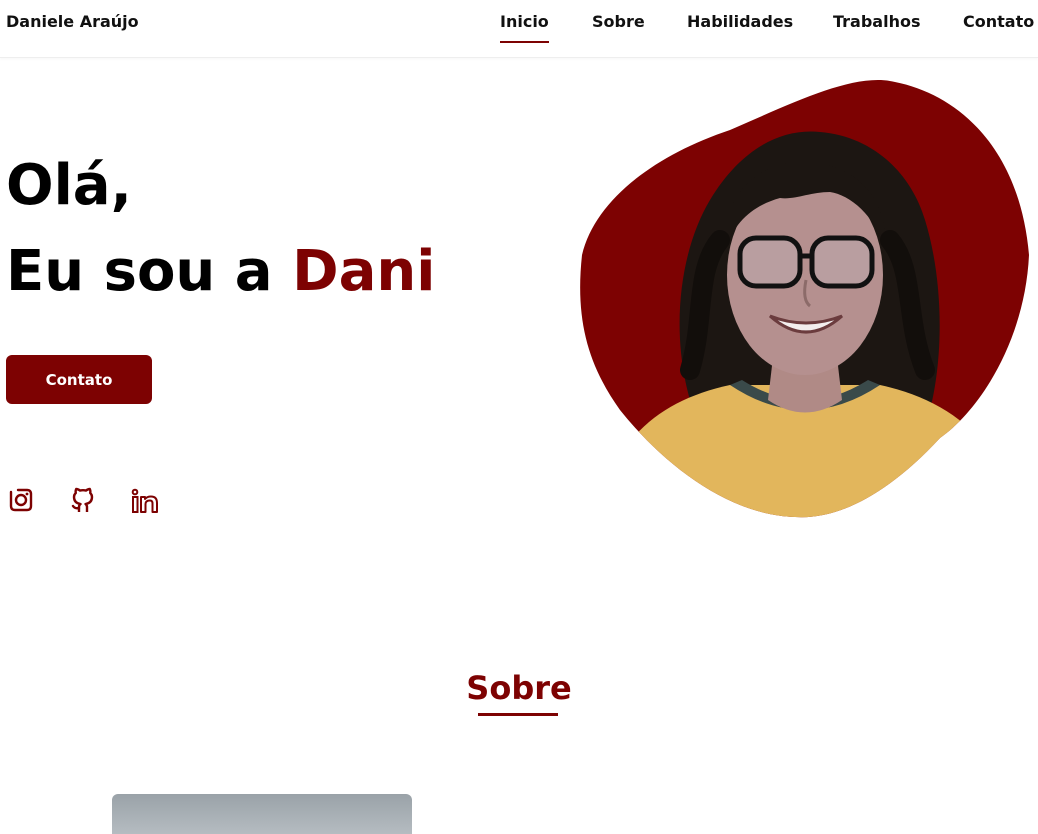 This screenshot has width=1038, height=834. Describe the element at coordinates (740, 21) in the screenshot. I see `nav-habilidades: Habilidades` at that location.